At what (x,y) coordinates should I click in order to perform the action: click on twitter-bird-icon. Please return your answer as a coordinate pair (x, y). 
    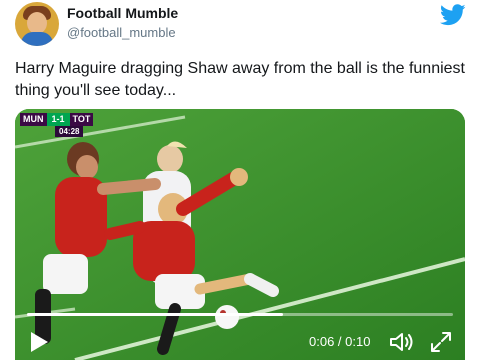
    Looking at the image, I should click on (453, 15).